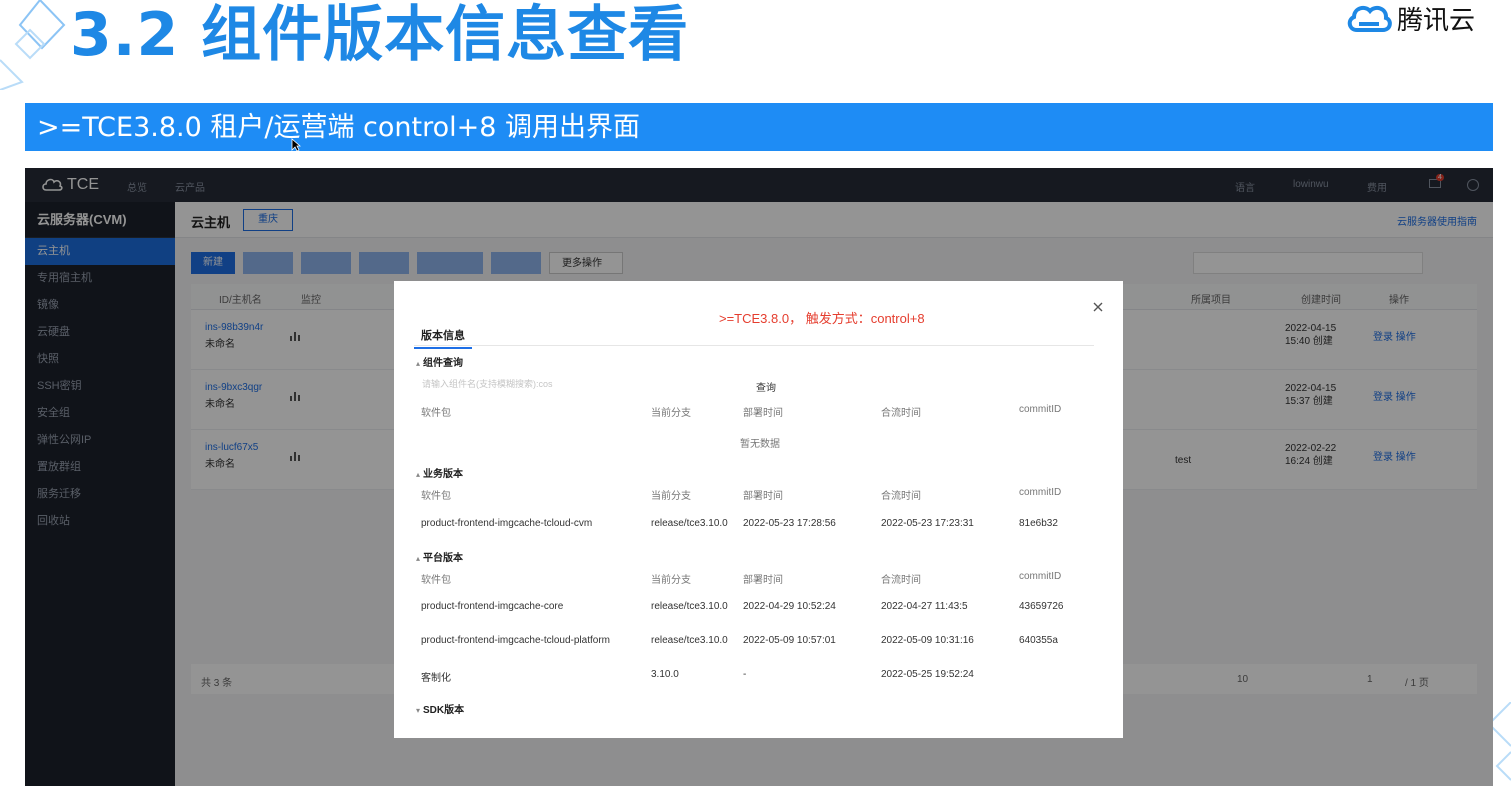  What do you see at coordinates (745, 674) in the screenshot?
I see `cell-deploy: -` at bounding box center [745, 674].